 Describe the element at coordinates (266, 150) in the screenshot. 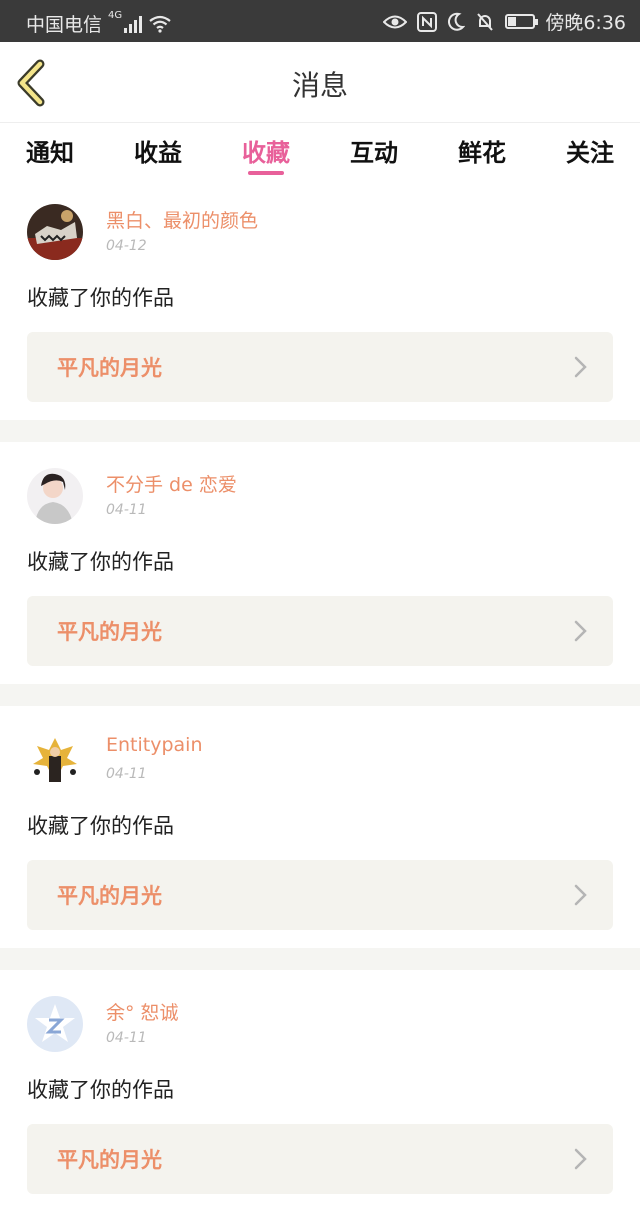

I see `tab-favorites: 收藏` at that location.